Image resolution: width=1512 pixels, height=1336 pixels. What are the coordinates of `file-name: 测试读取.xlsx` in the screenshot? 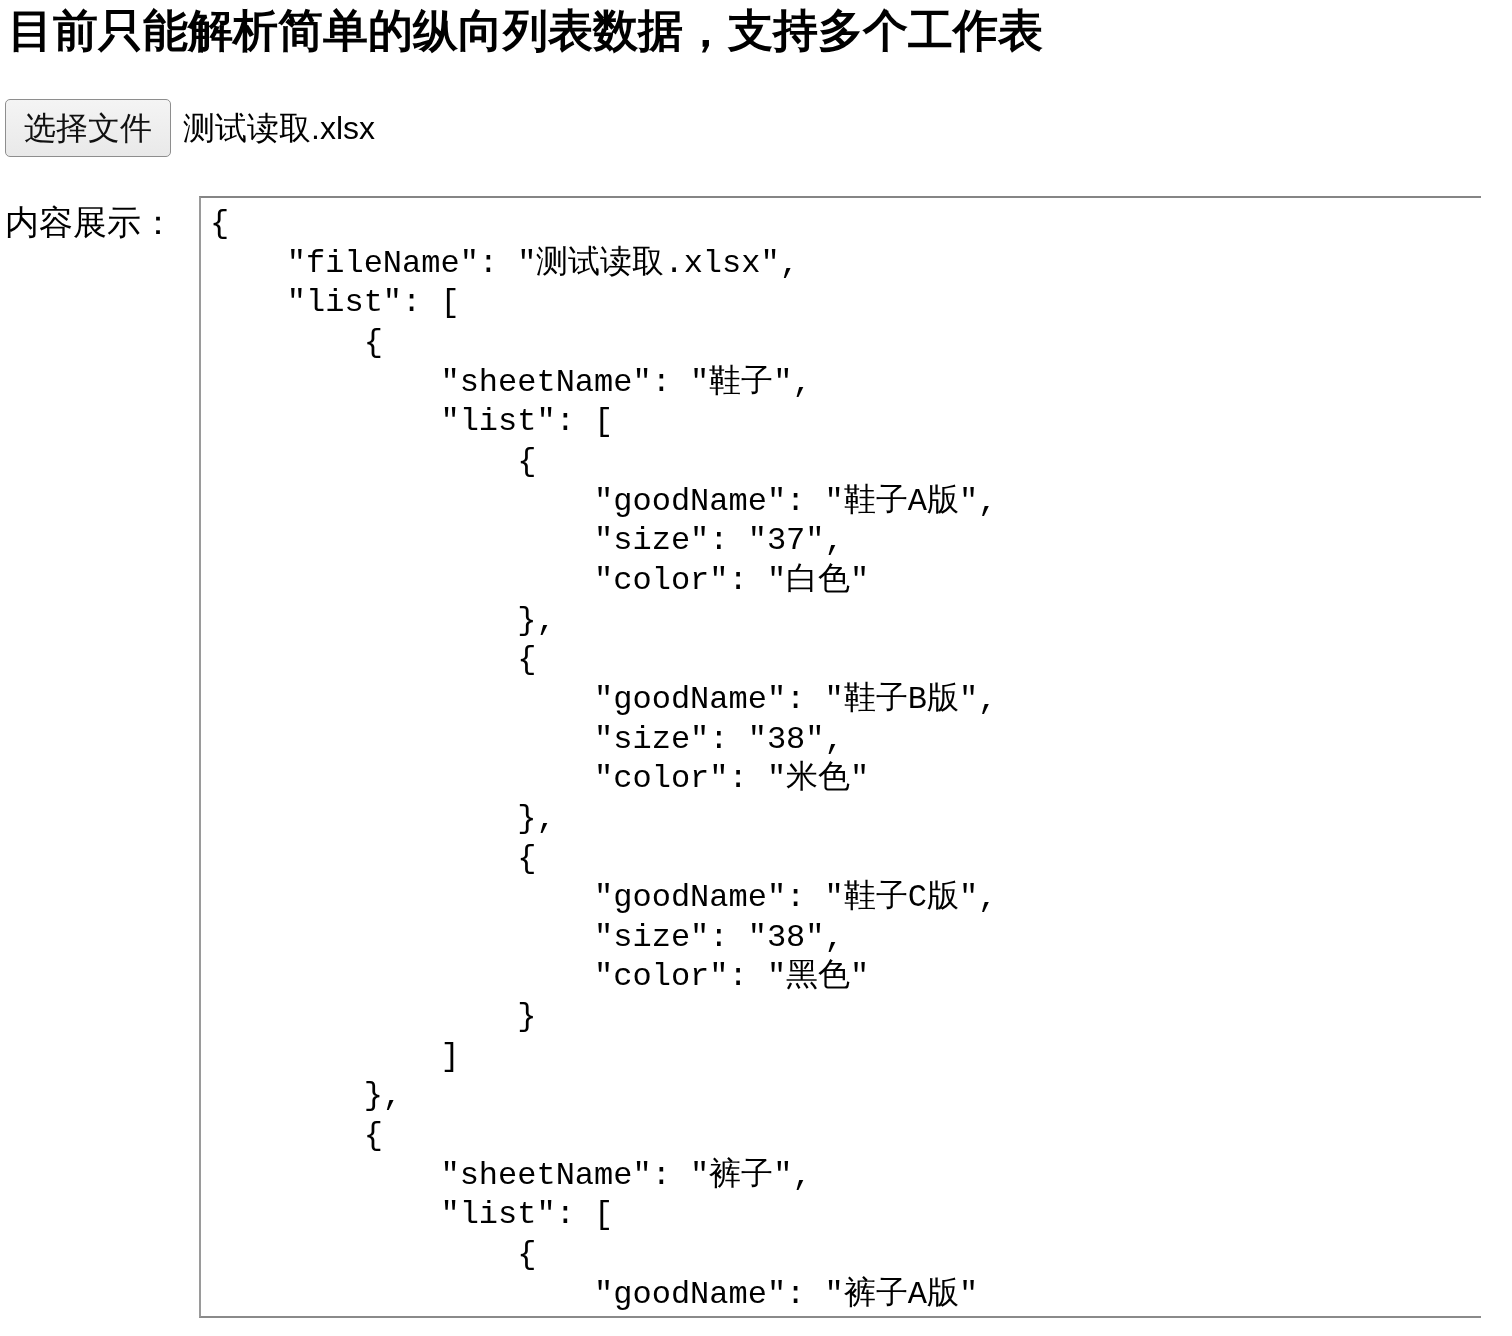 It's located at (279, 128).